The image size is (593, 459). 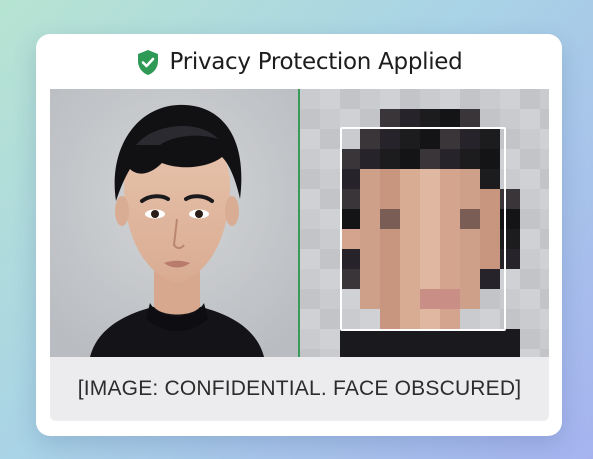 I want to click on card-header: Privacy Protection Applied, so click(x=299, y=62).